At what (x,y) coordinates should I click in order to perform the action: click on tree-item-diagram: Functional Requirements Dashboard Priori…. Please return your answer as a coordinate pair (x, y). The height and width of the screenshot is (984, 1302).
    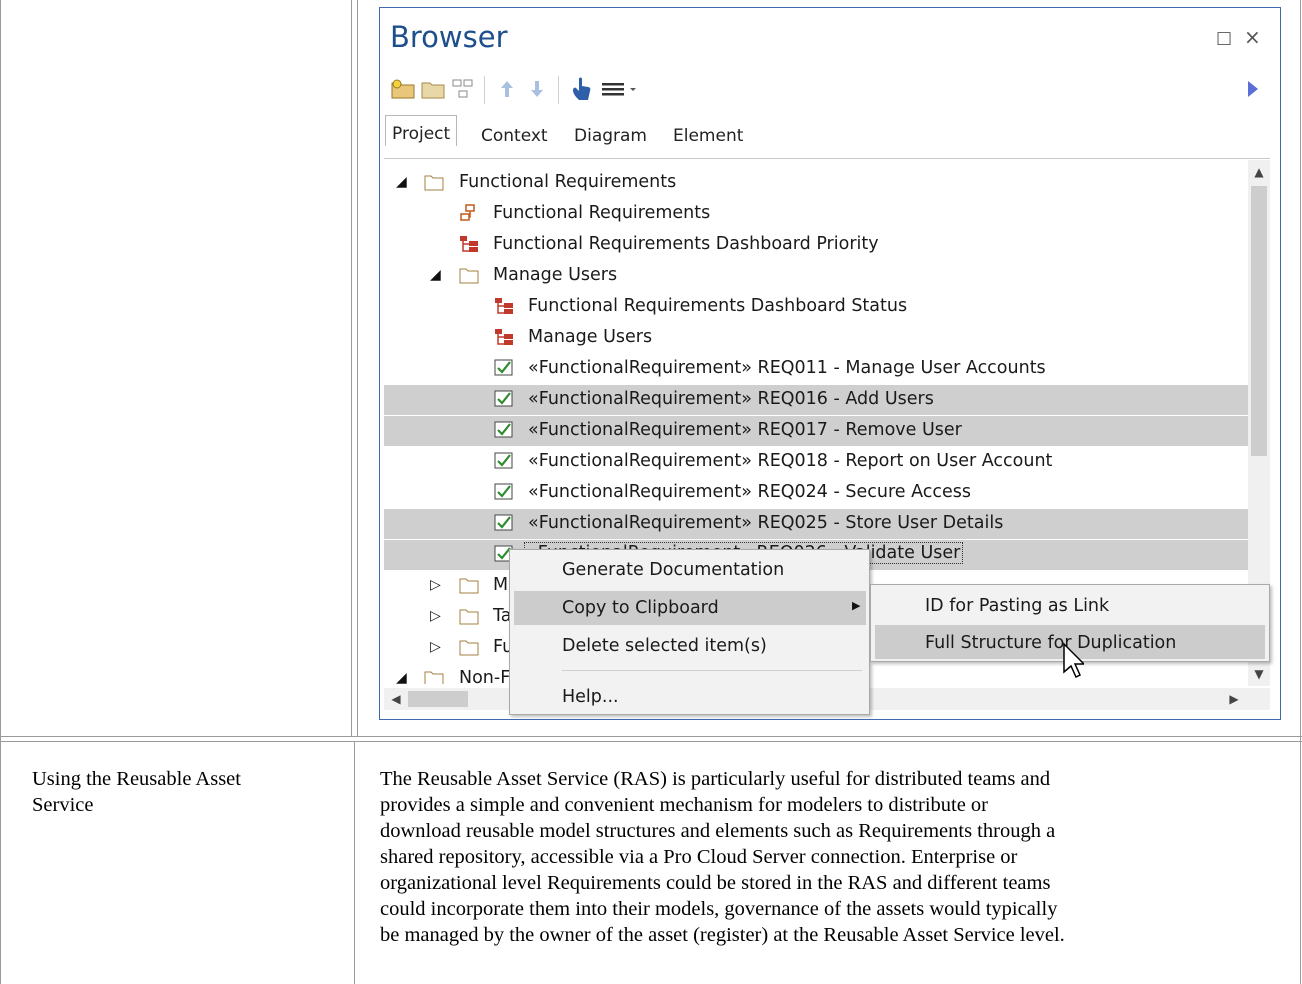
    Looking at the image, I should click on (816, 245).